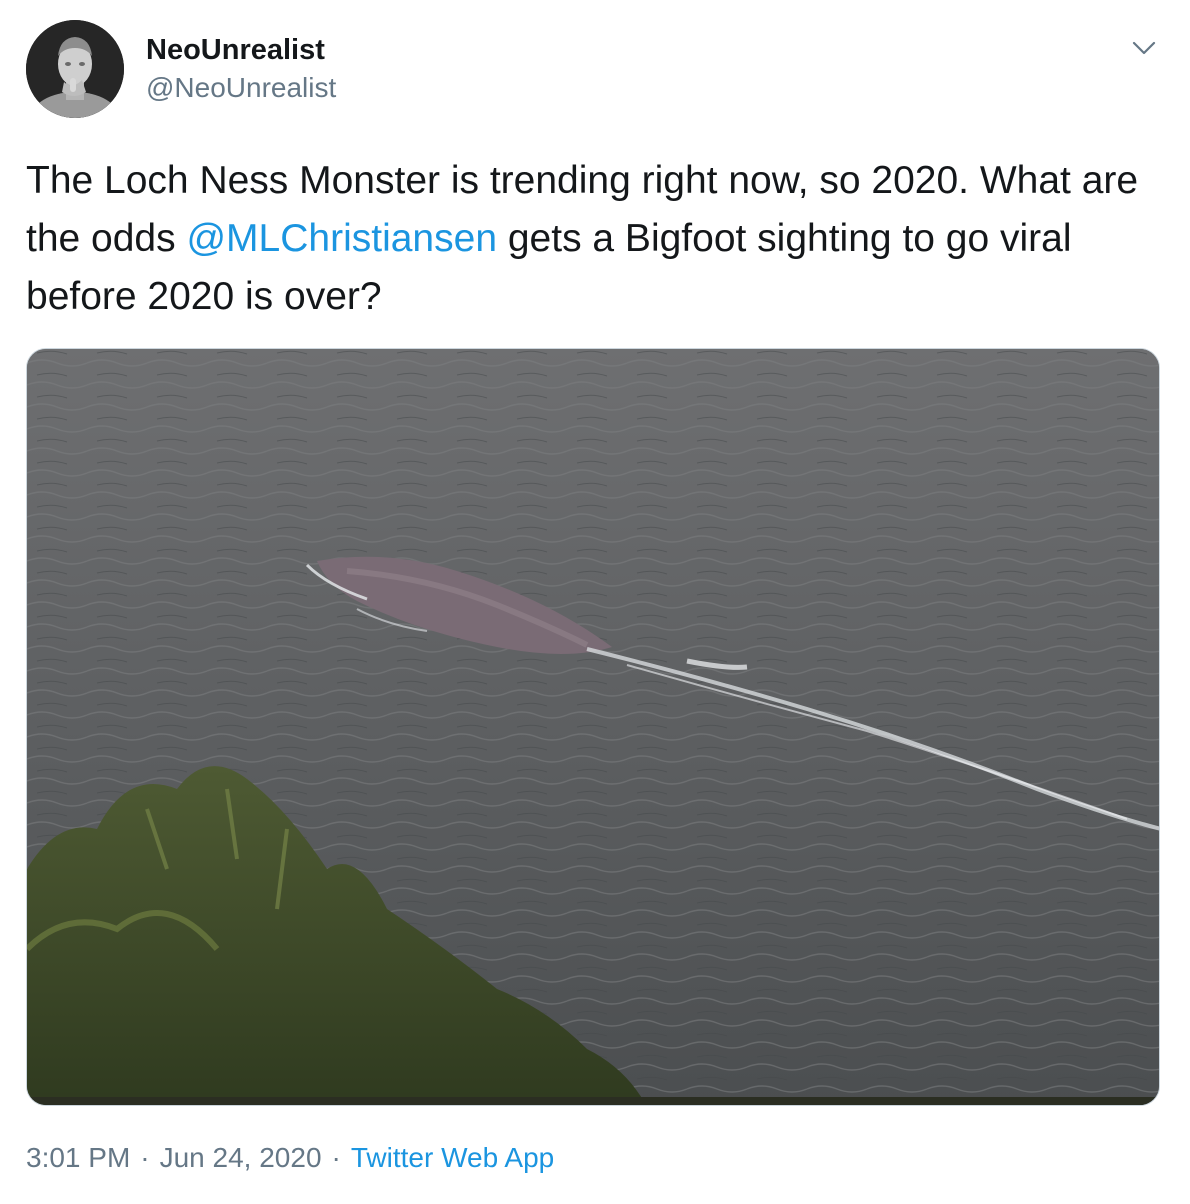 The width and height of the screenshot is (1190, 1204). I want to click on source-link: Twitter Web App, so click(452, 1157).